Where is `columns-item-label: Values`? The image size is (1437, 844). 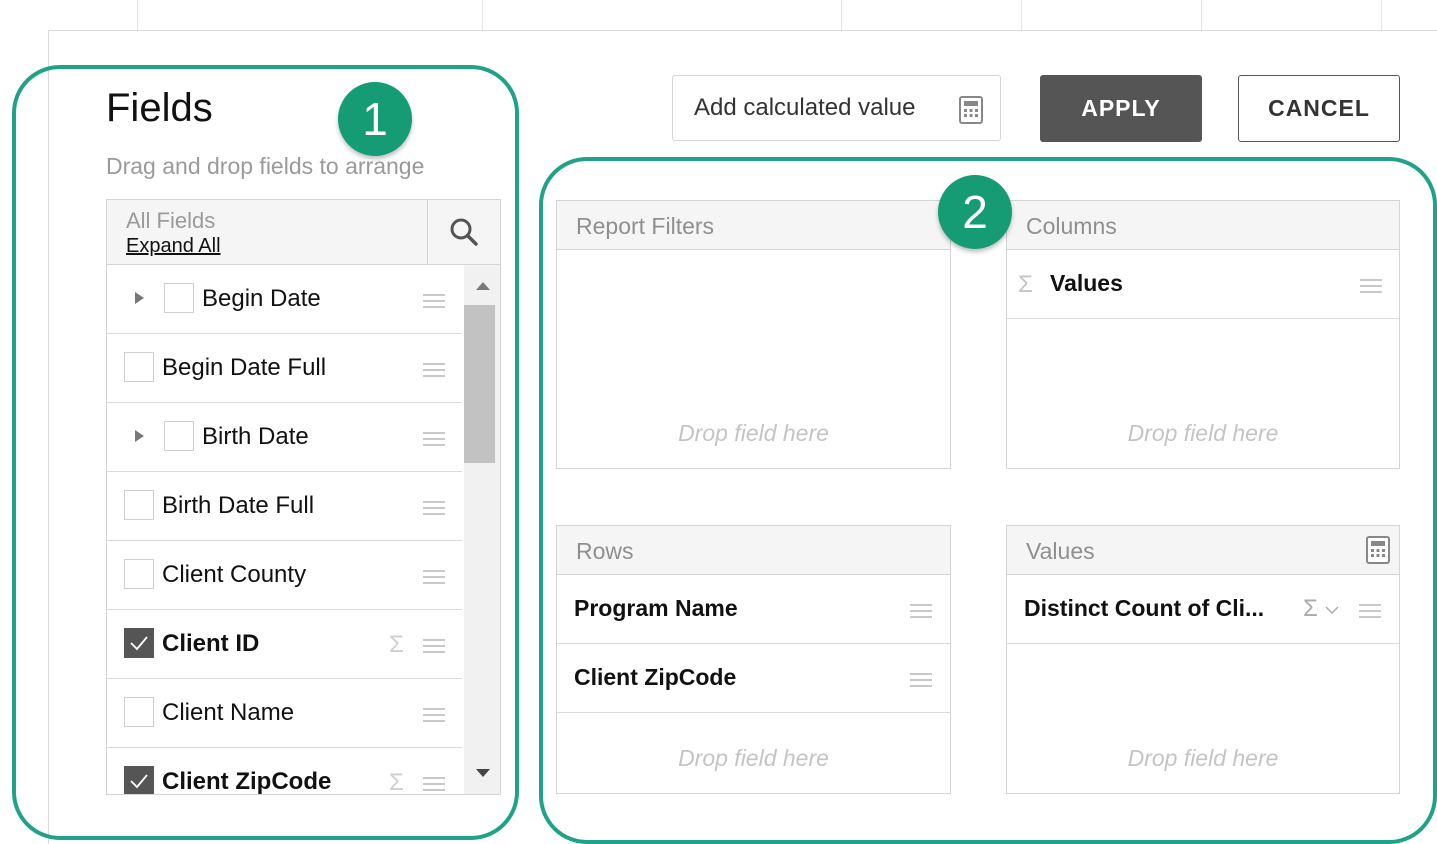
columns-item-label: Values is located at coordinates (1086, 283).